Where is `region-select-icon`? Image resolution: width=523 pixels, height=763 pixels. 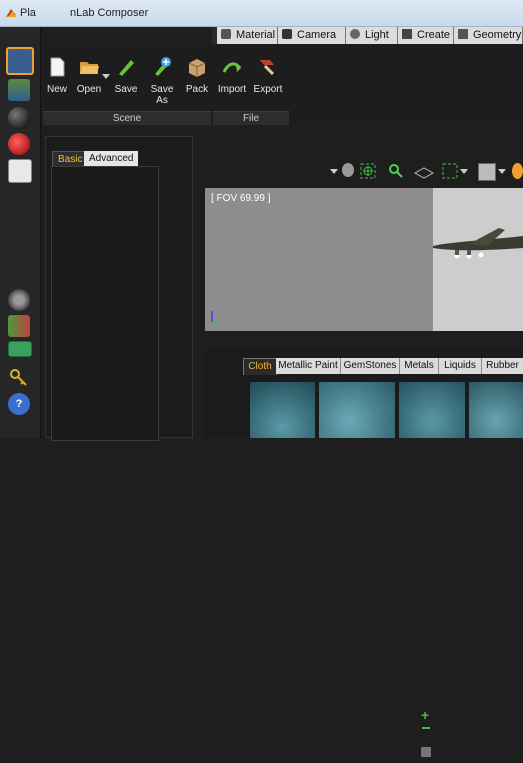
region-select-icon is located at coordinates (450, 171).